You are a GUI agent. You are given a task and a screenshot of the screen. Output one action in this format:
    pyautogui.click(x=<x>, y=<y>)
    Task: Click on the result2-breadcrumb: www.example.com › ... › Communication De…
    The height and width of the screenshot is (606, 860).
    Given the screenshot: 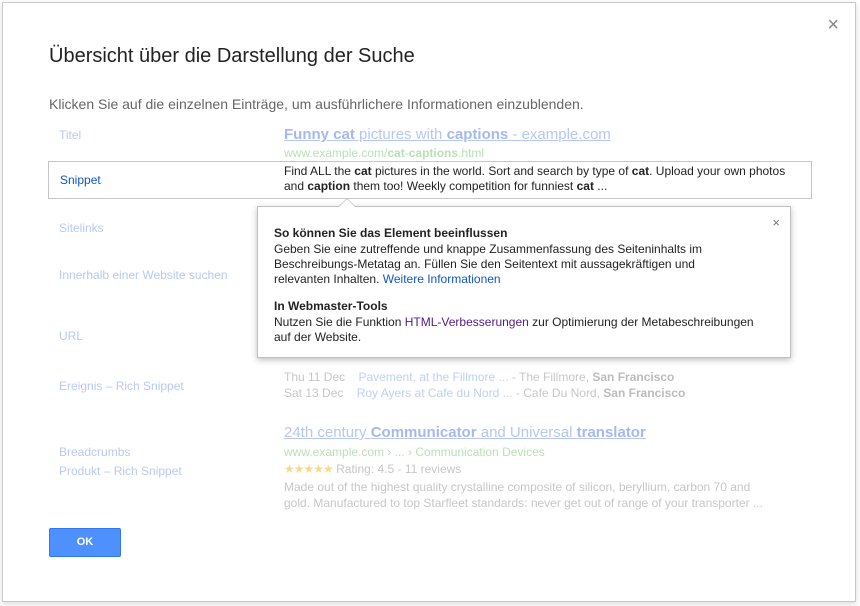 What is the action you would take?
    pyautogui.click(x=414, y=452)
    